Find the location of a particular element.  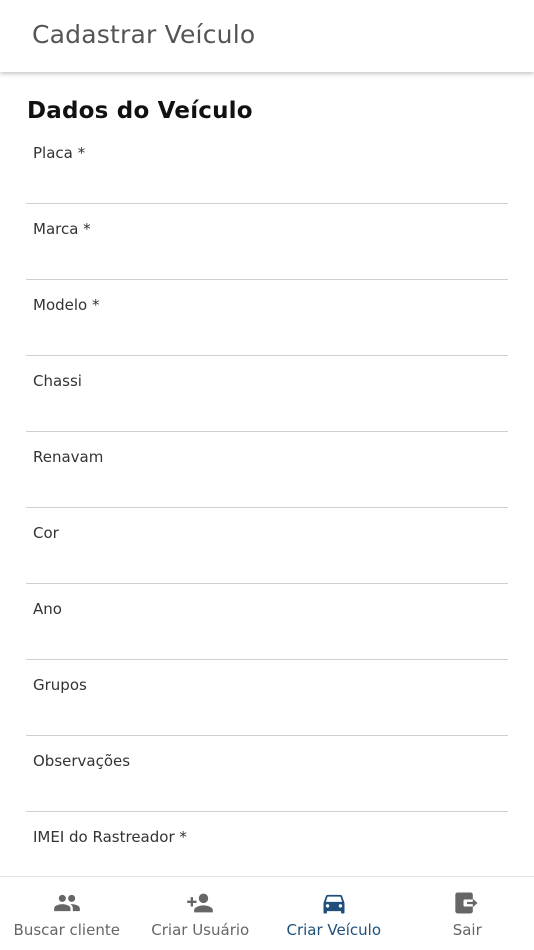

nav-item-buscar-cliente: Buscar cliente is located at coordinates (67, 913).